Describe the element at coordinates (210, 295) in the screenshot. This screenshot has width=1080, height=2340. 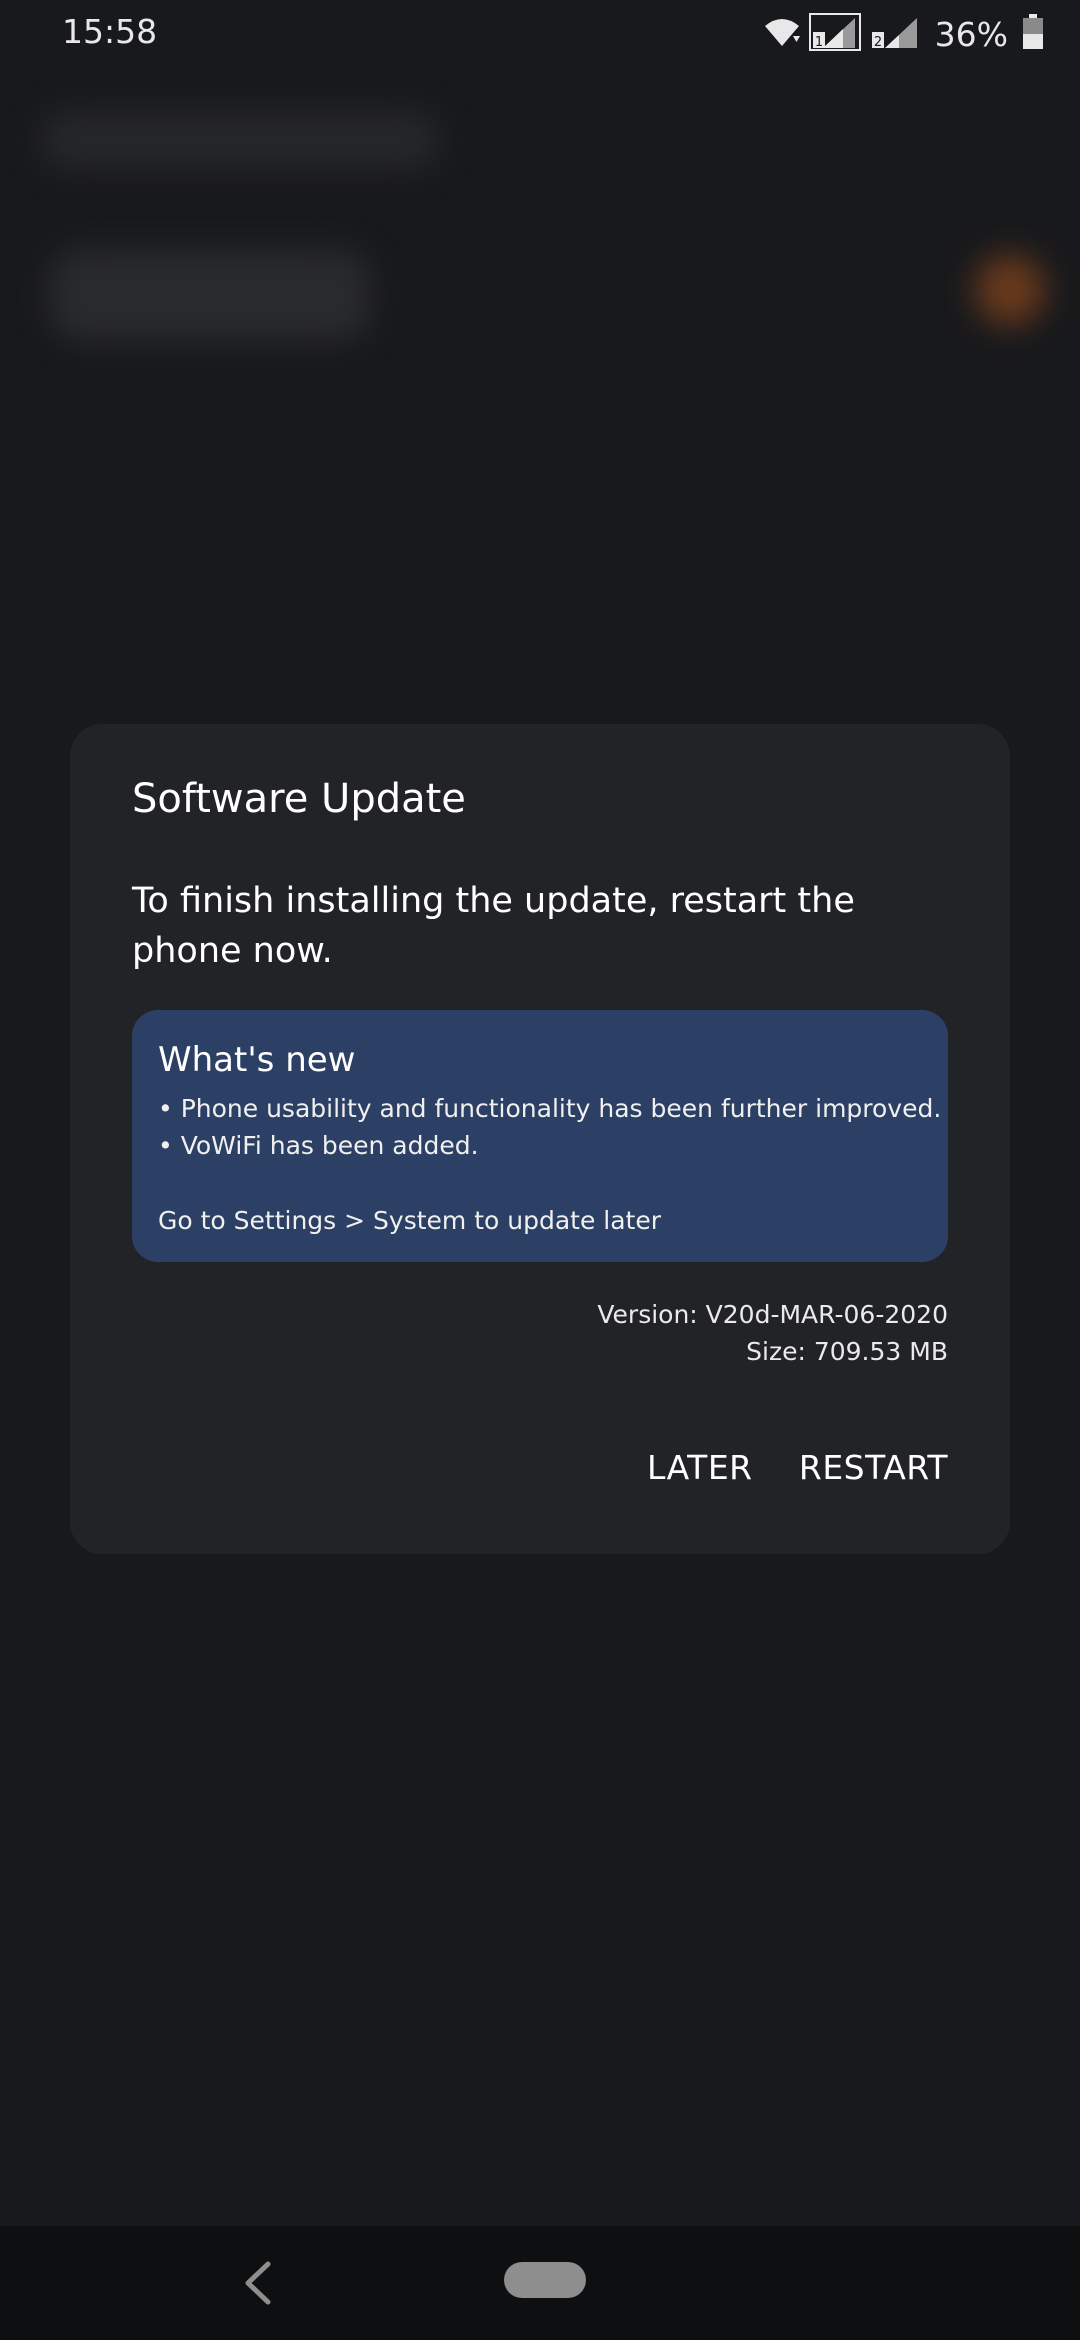
I see `blurred-background-row` at that location.